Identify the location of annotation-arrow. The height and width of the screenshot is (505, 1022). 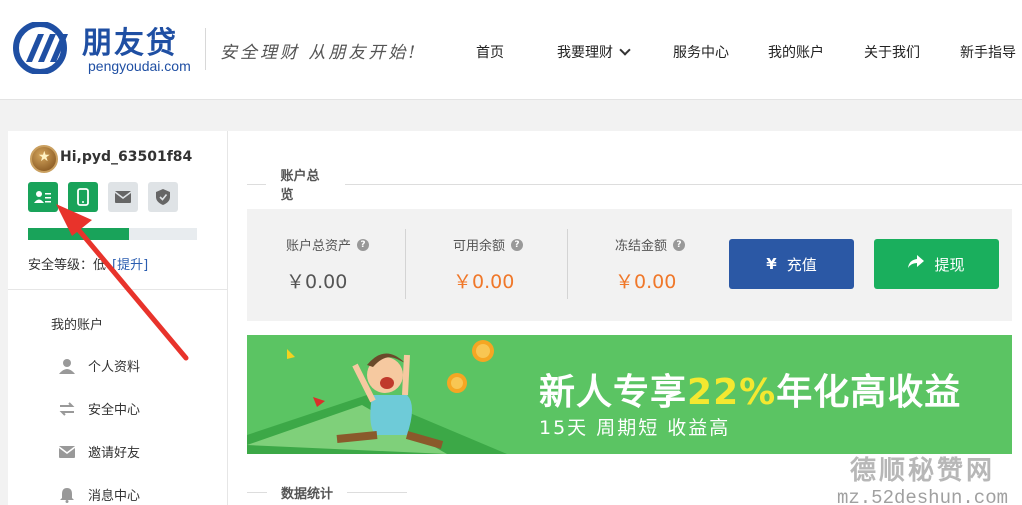
(122, 282).